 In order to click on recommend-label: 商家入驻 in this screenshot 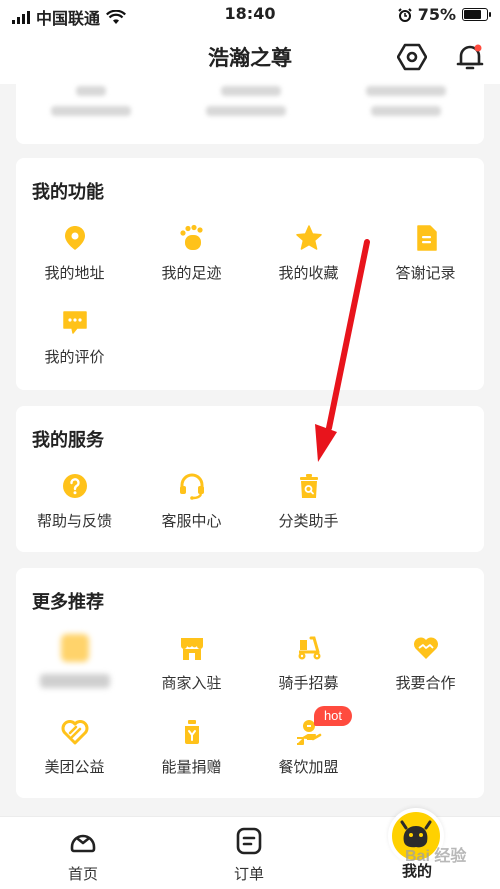, I will do `click(191, 683)`.